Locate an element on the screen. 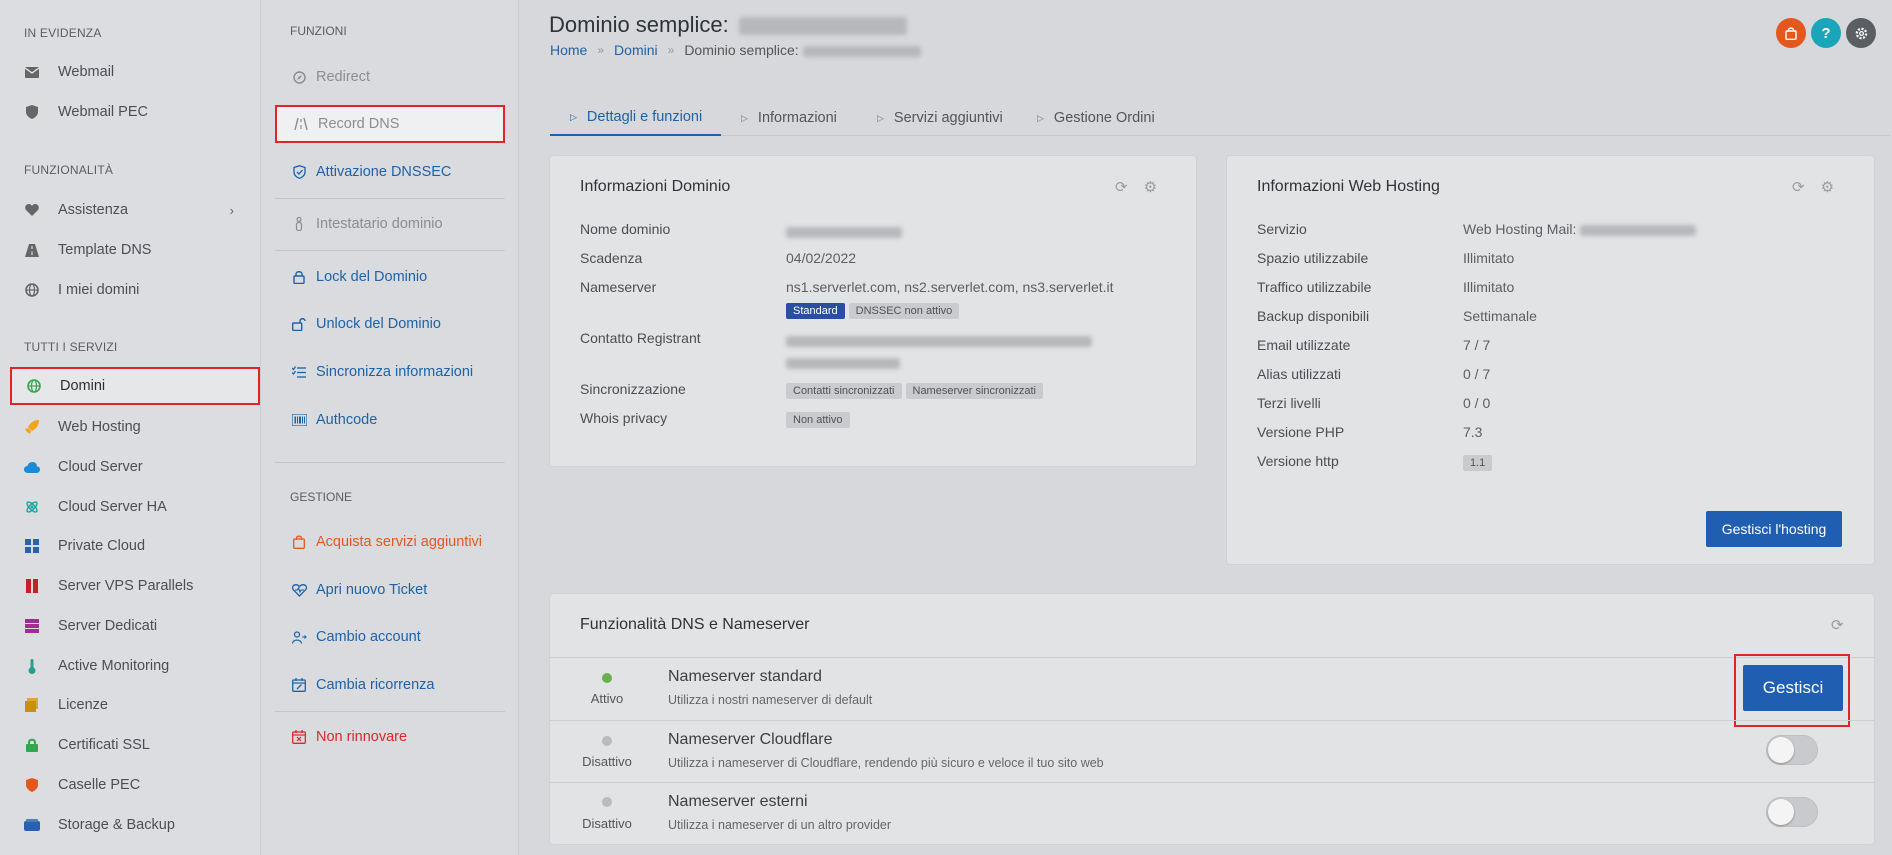 This screenshot has height=855, width=1892. tab-gestione-ordini: ▷ Gestione Ordini is located at coordinates (1097, 118).